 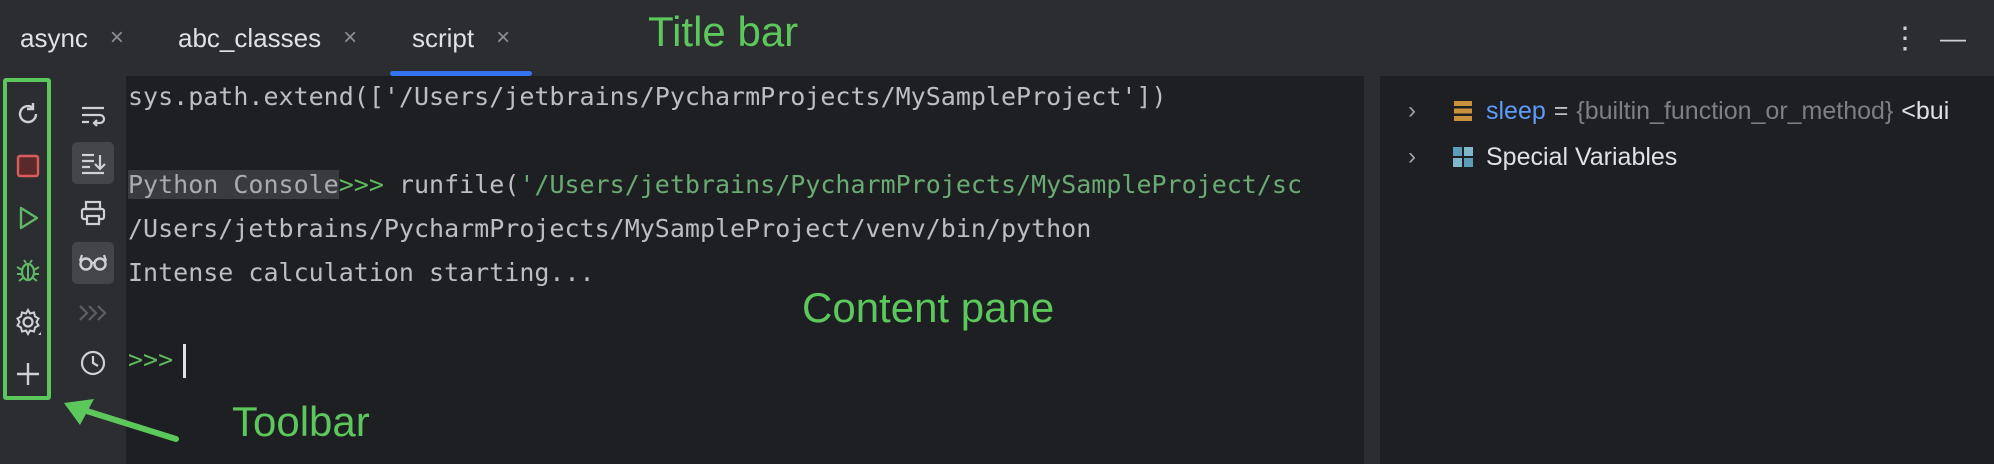 I want to click on annotation-toolbar: Toolbar, so click(x=301, y=421).